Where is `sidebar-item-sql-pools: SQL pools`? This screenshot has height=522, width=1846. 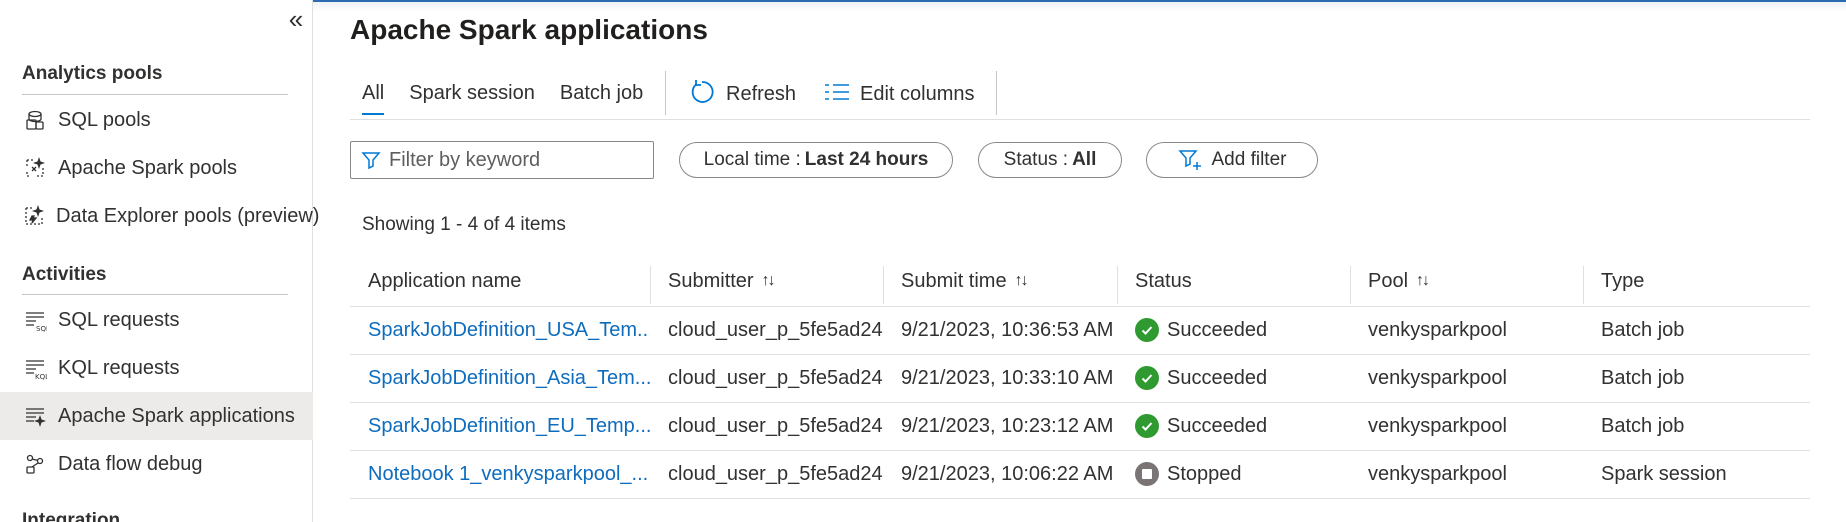
sidebar-item-sql-pools: SQL pools is located at coordinates (156, 120).